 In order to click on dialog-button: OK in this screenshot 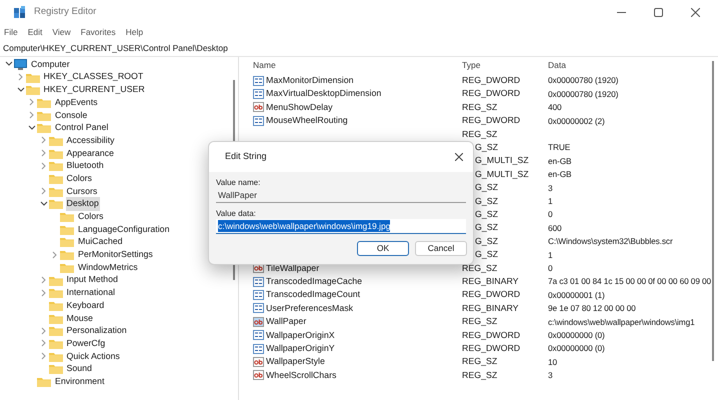, I will do `click(383, 248)`.